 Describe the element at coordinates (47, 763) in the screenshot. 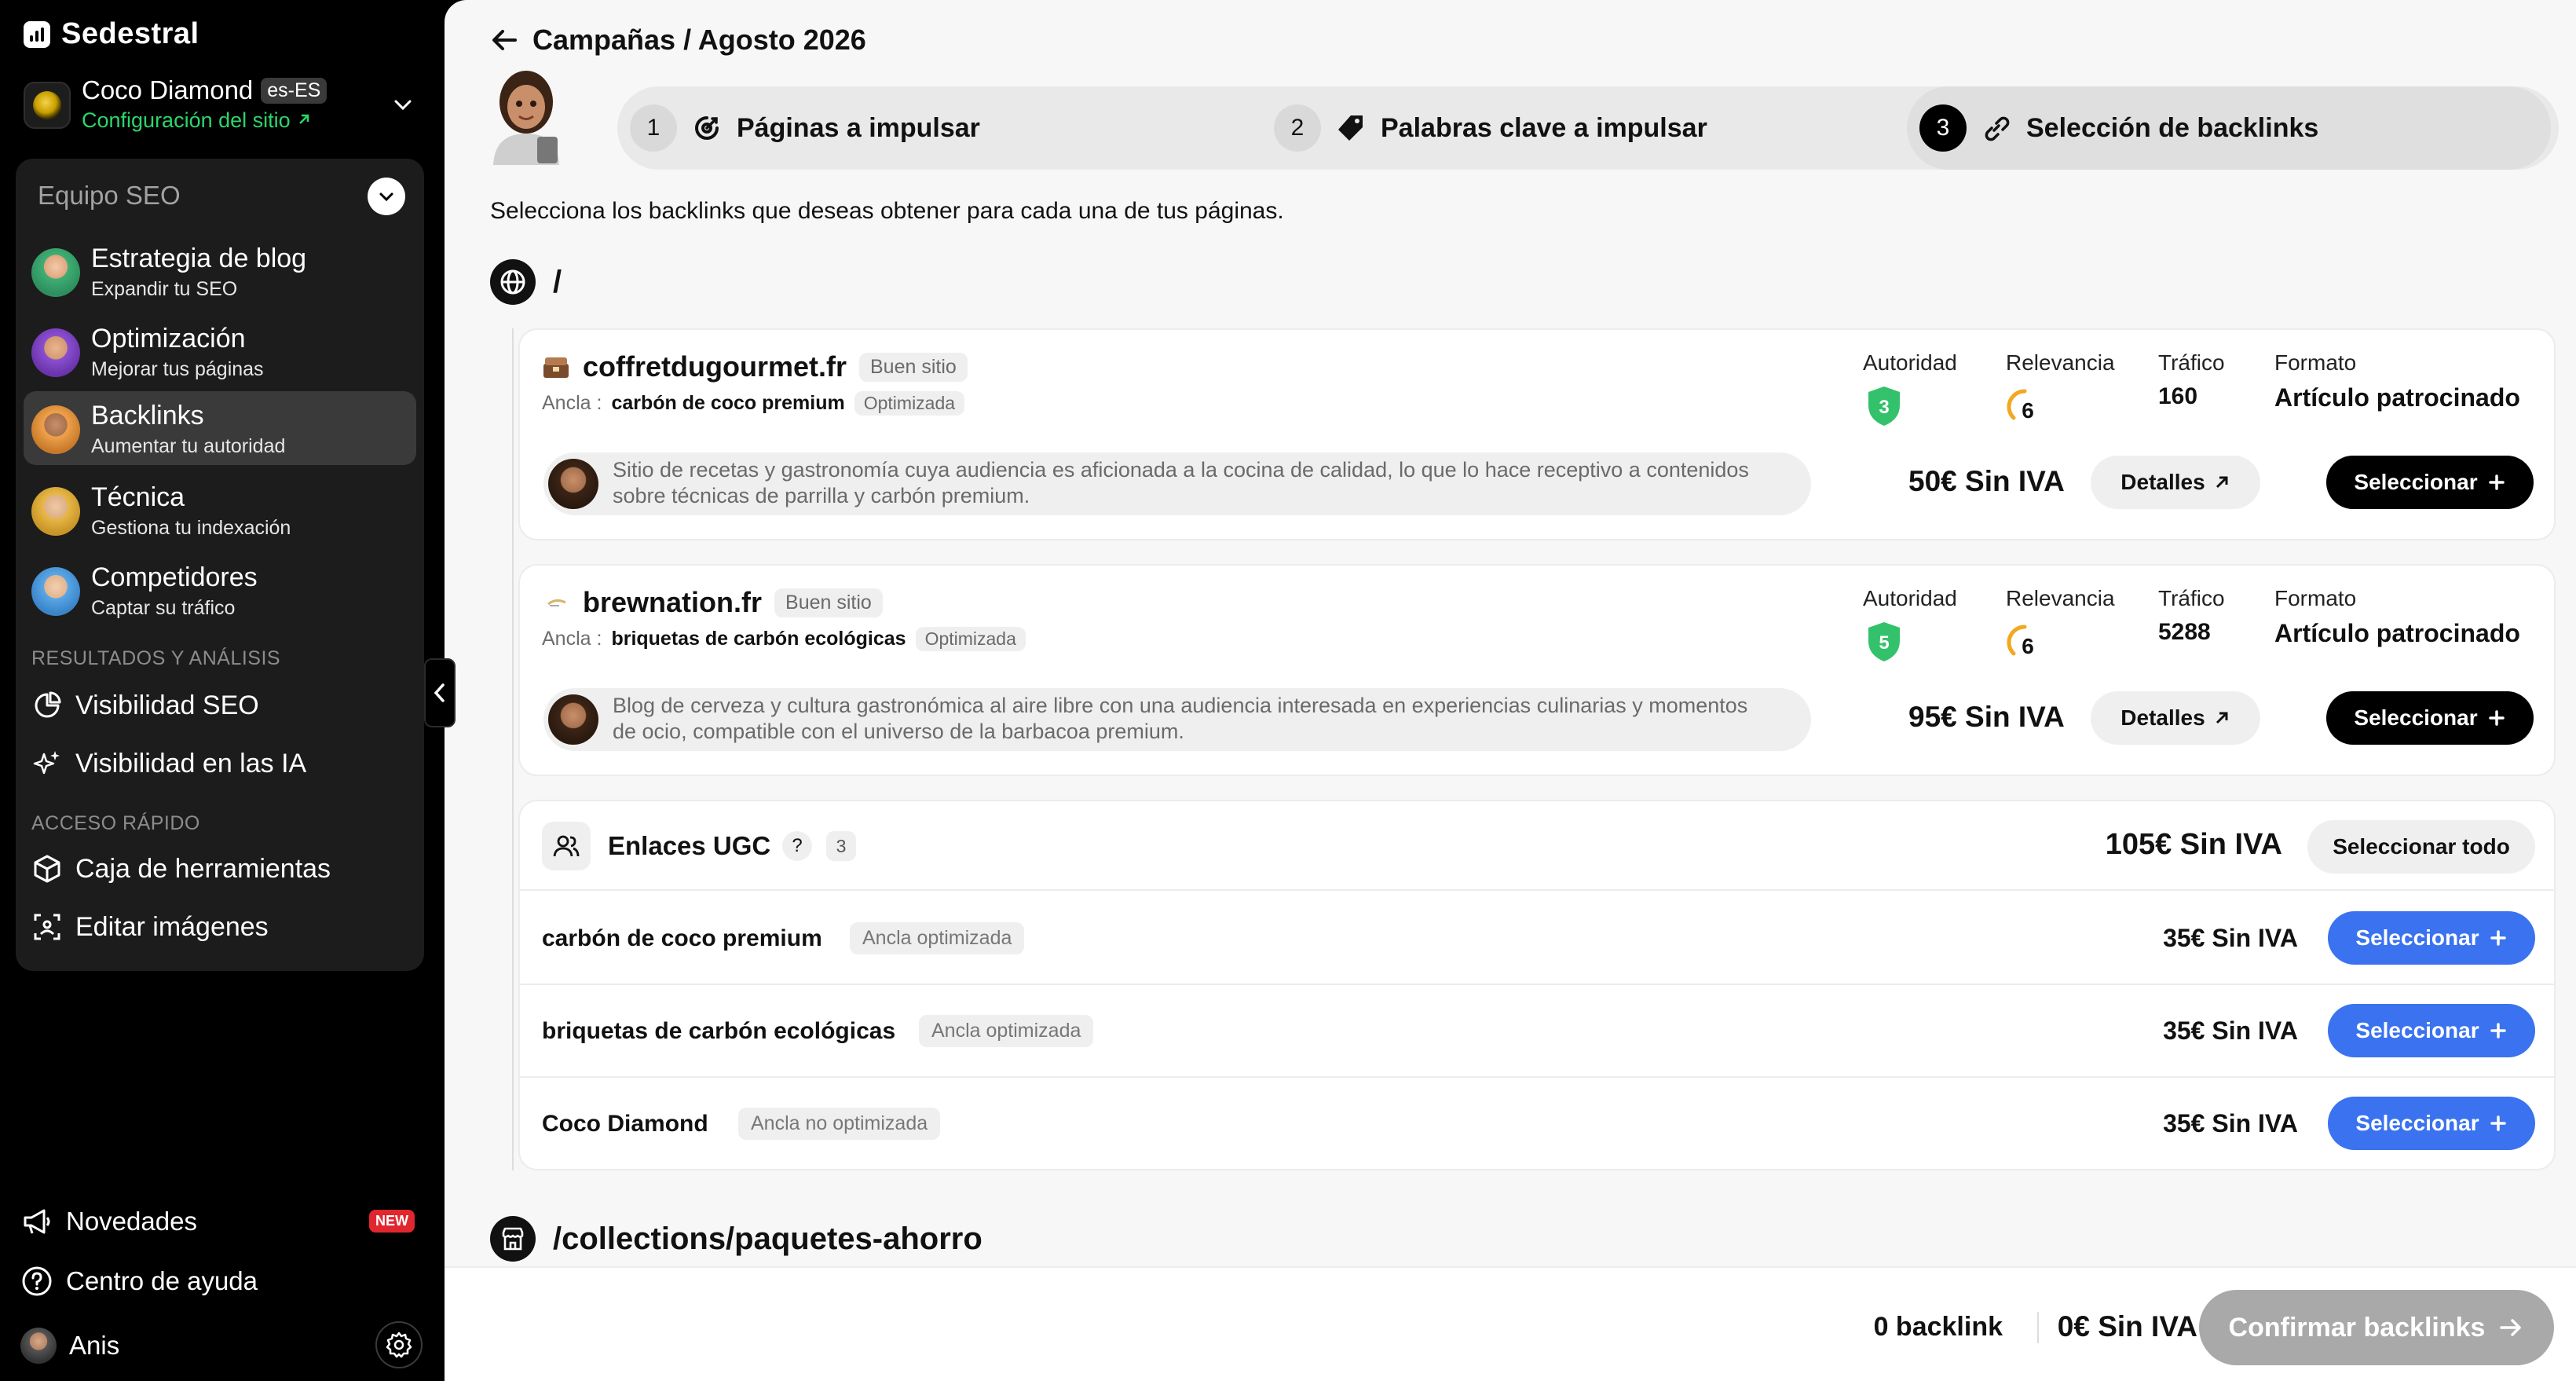

I see `sparkles-icon` at that location.